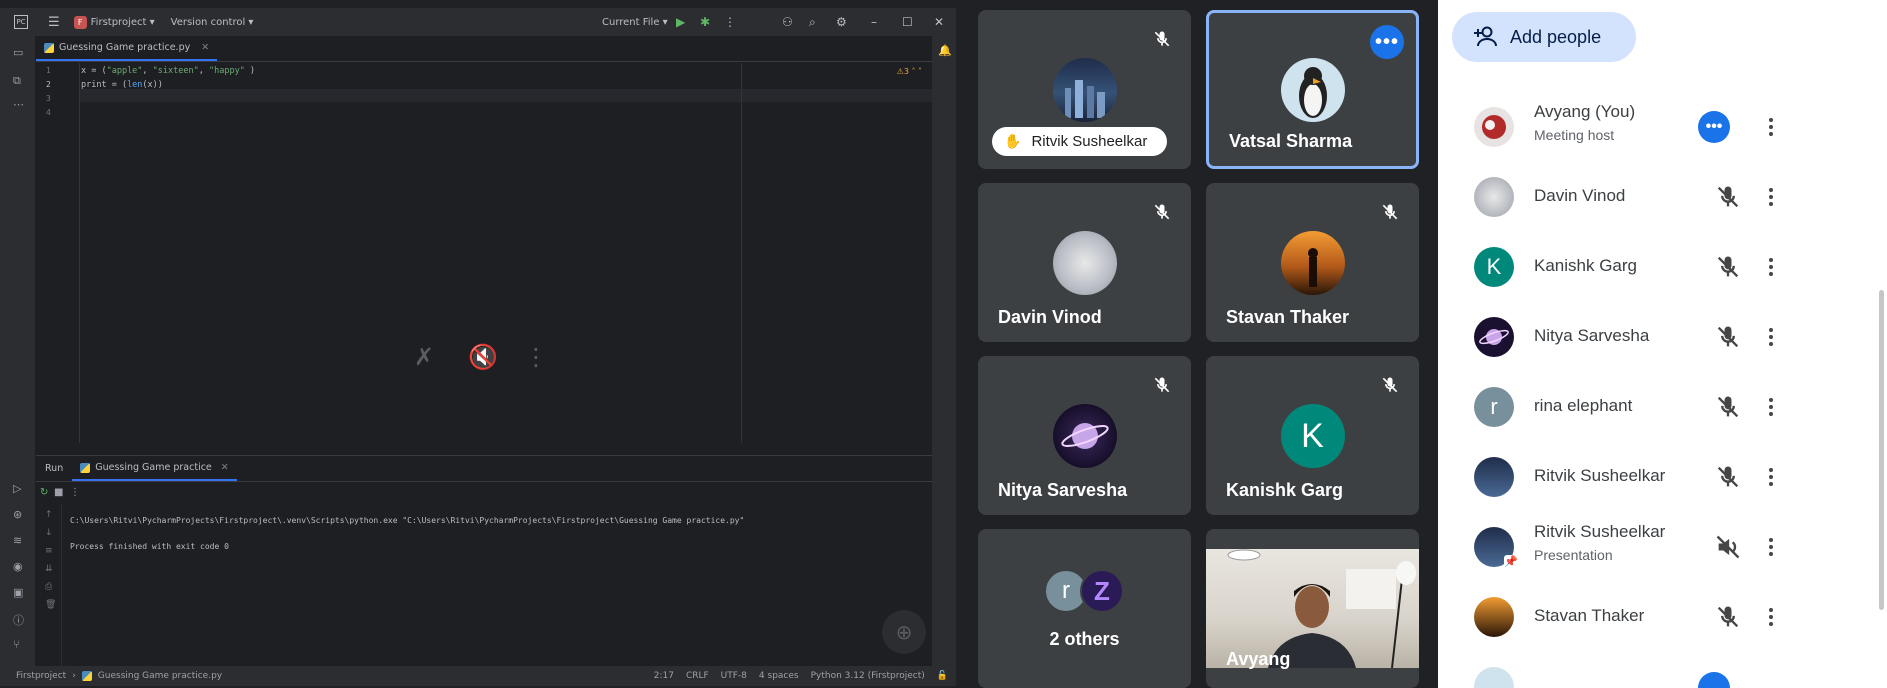  What do you see at coordinates (17, 514) in the screenshot?
I see `python-packages-icon: ⊛` at bounding box center [17, 514].